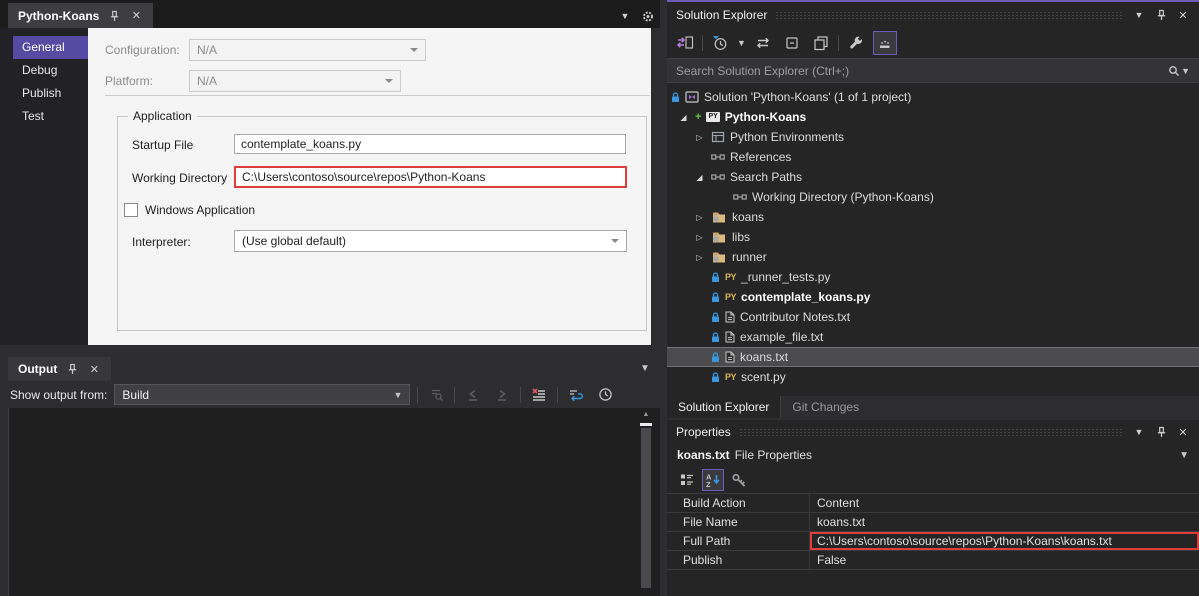  What do you see at coordinates (307, 50) in the screenshot?
I see `configuration-dropdown: N/A` at bounding box center [307, 50].